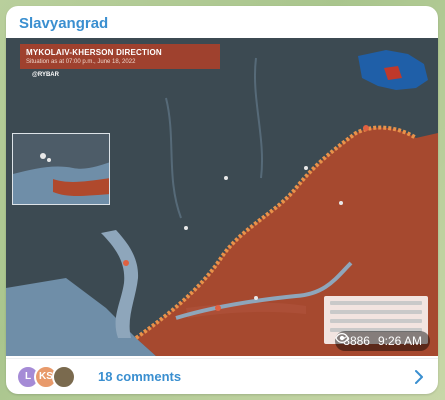 The height and width of the screenshot is (400, 445). What do you see at coordinates (139, 376) in the screenshot?
I see `comments-link: 18 comments` at bounding box center [139, 376].